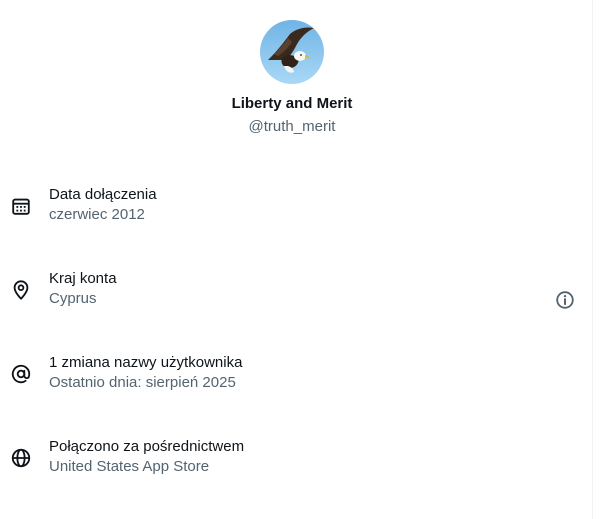 The height and width of the screenshot is (519, 609). I want to click on joined-date-row: Data dołączenia czerwiec 2012, so click(296, 207).